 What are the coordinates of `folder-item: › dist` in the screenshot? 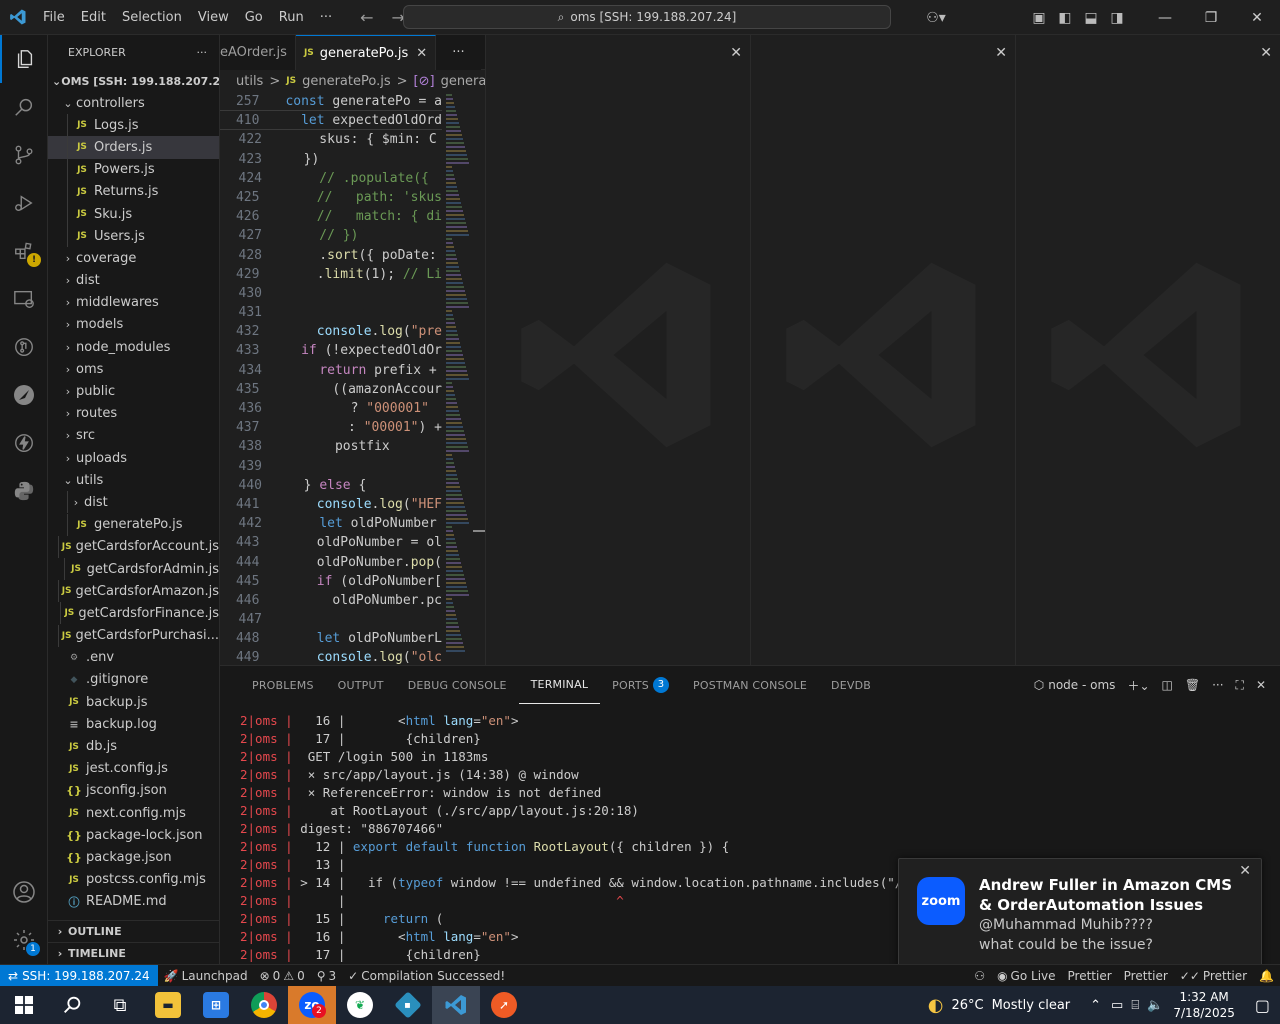 It's located at (133, 281).